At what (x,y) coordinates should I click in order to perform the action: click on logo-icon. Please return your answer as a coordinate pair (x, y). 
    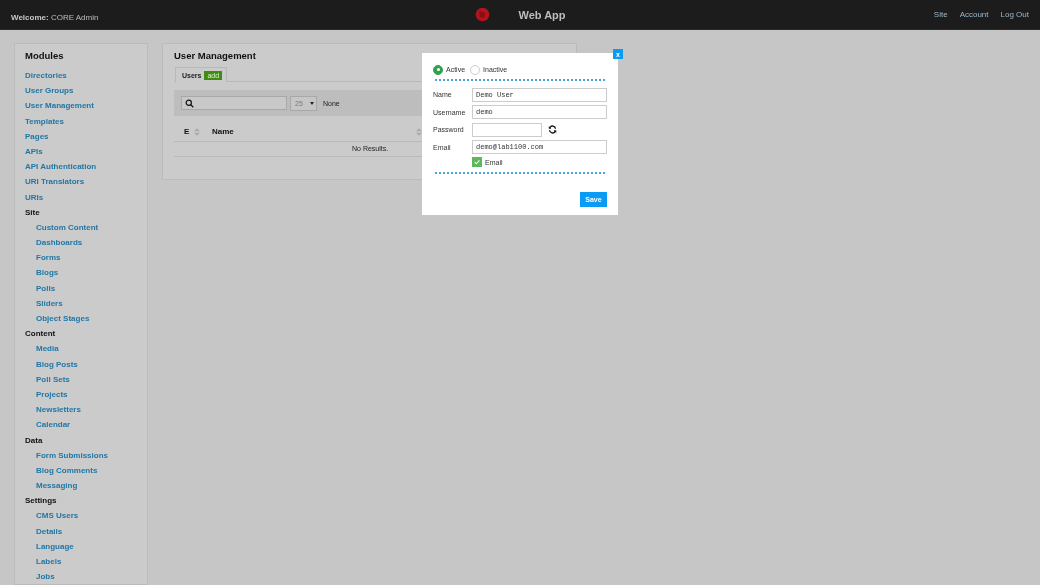
    Looking at the image, I should click on (483, 14).